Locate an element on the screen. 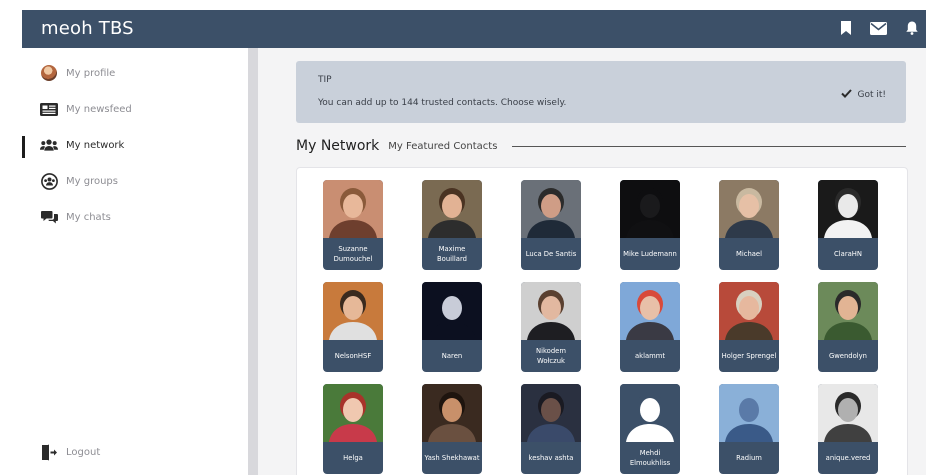 This screenshot has width=926, height=475. got-it-button: Got it! is located at coordinates (863, 95).